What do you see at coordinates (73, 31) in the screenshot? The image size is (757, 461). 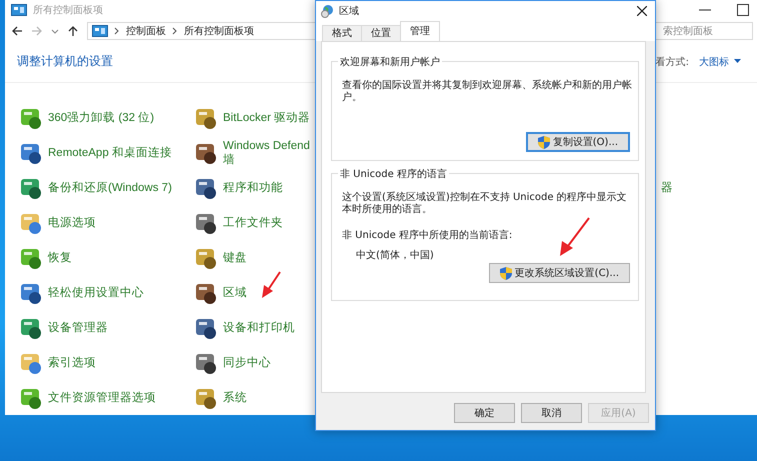 I see `up-arrow-icon` at bounding box center [73, 31].